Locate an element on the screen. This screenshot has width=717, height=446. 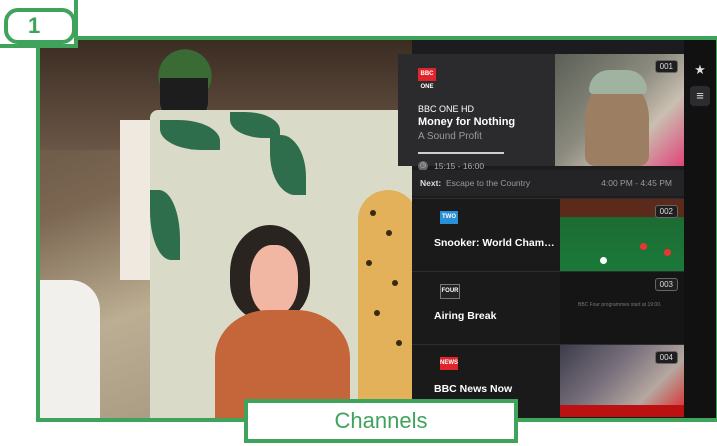
next-programme-title: Escape to the Country is located at coordinates (488, 183).